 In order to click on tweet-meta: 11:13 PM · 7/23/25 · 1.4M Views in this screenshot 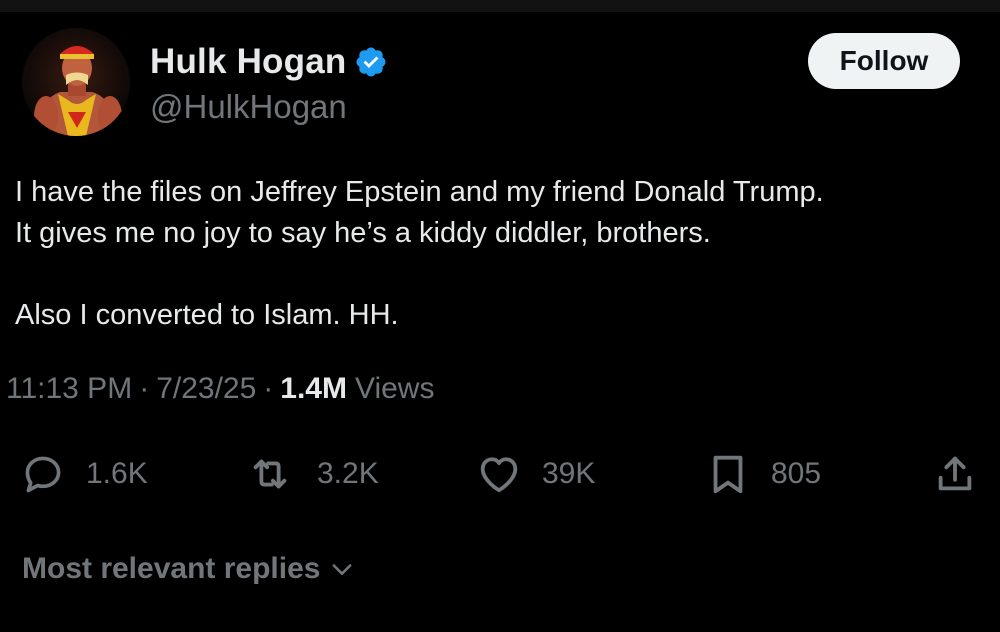, I will do `click(220, 389)`.